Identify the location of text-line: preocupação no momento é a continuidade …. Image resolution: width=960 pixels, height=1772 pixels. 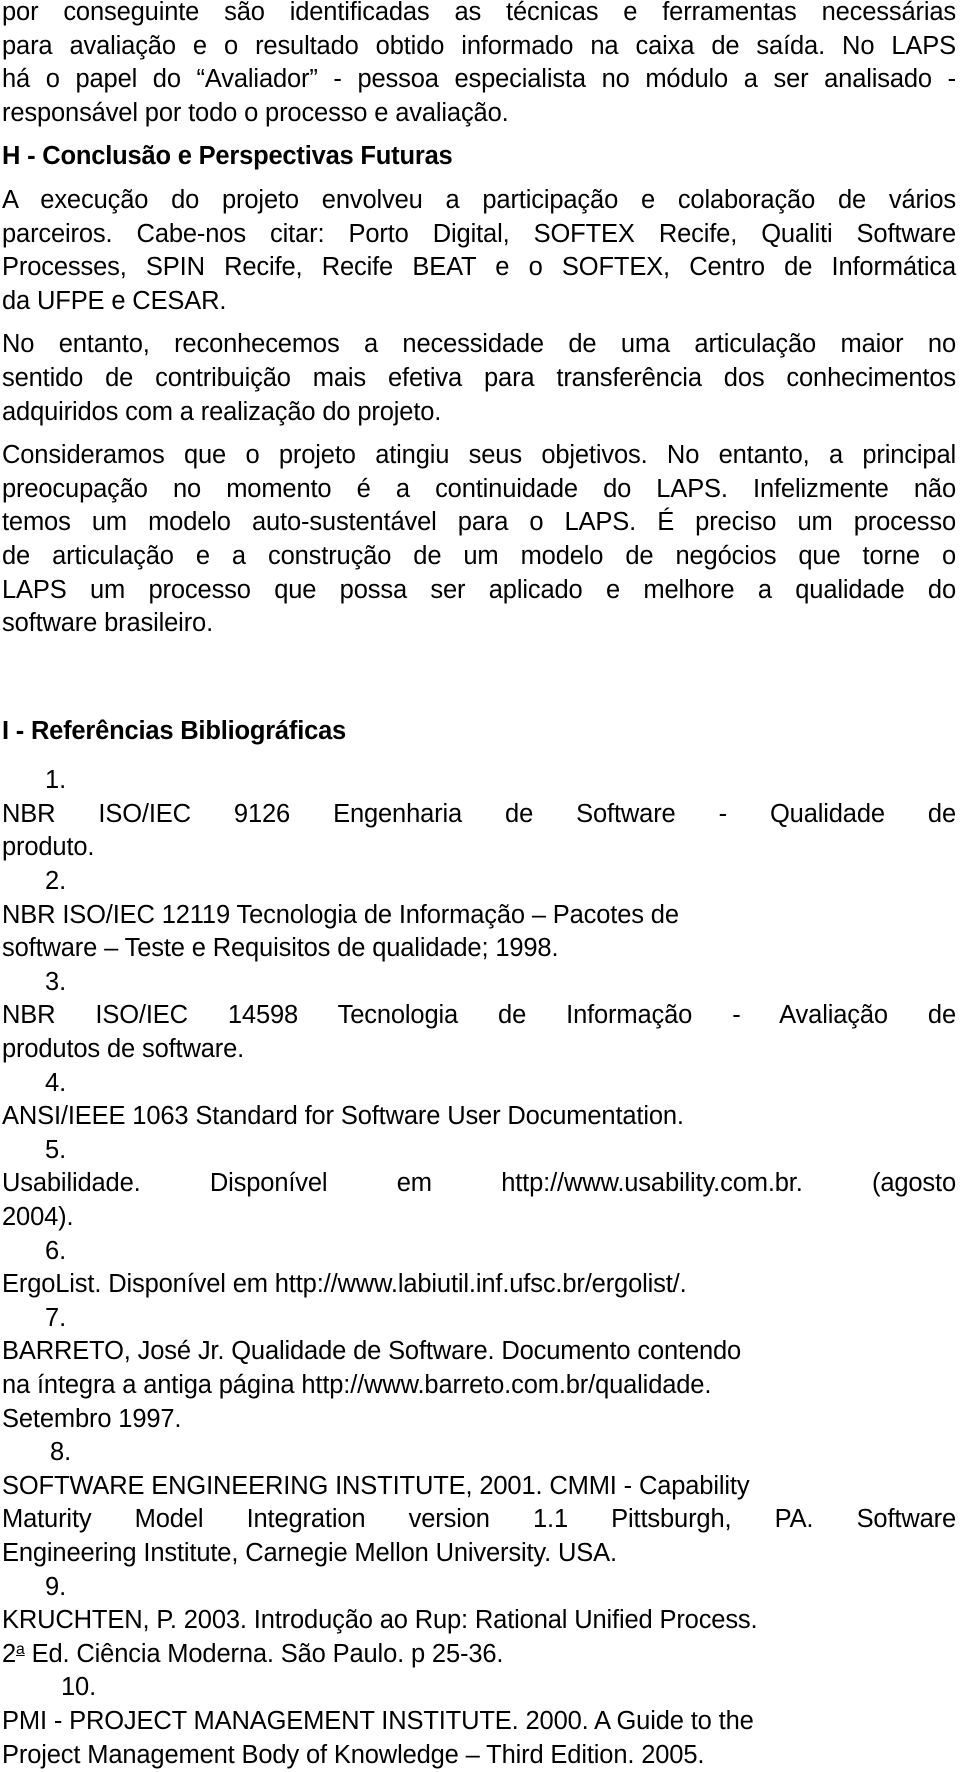
(479, 490).